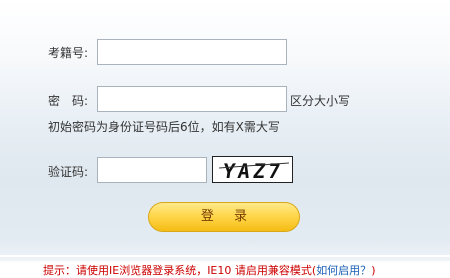 The width and height of the screenshot is (450, 278). I want to click on browser-tip-text: 提示：请使用IE浏览器登录系统，IE10 请启用兼容模式(, so click(180, 270).